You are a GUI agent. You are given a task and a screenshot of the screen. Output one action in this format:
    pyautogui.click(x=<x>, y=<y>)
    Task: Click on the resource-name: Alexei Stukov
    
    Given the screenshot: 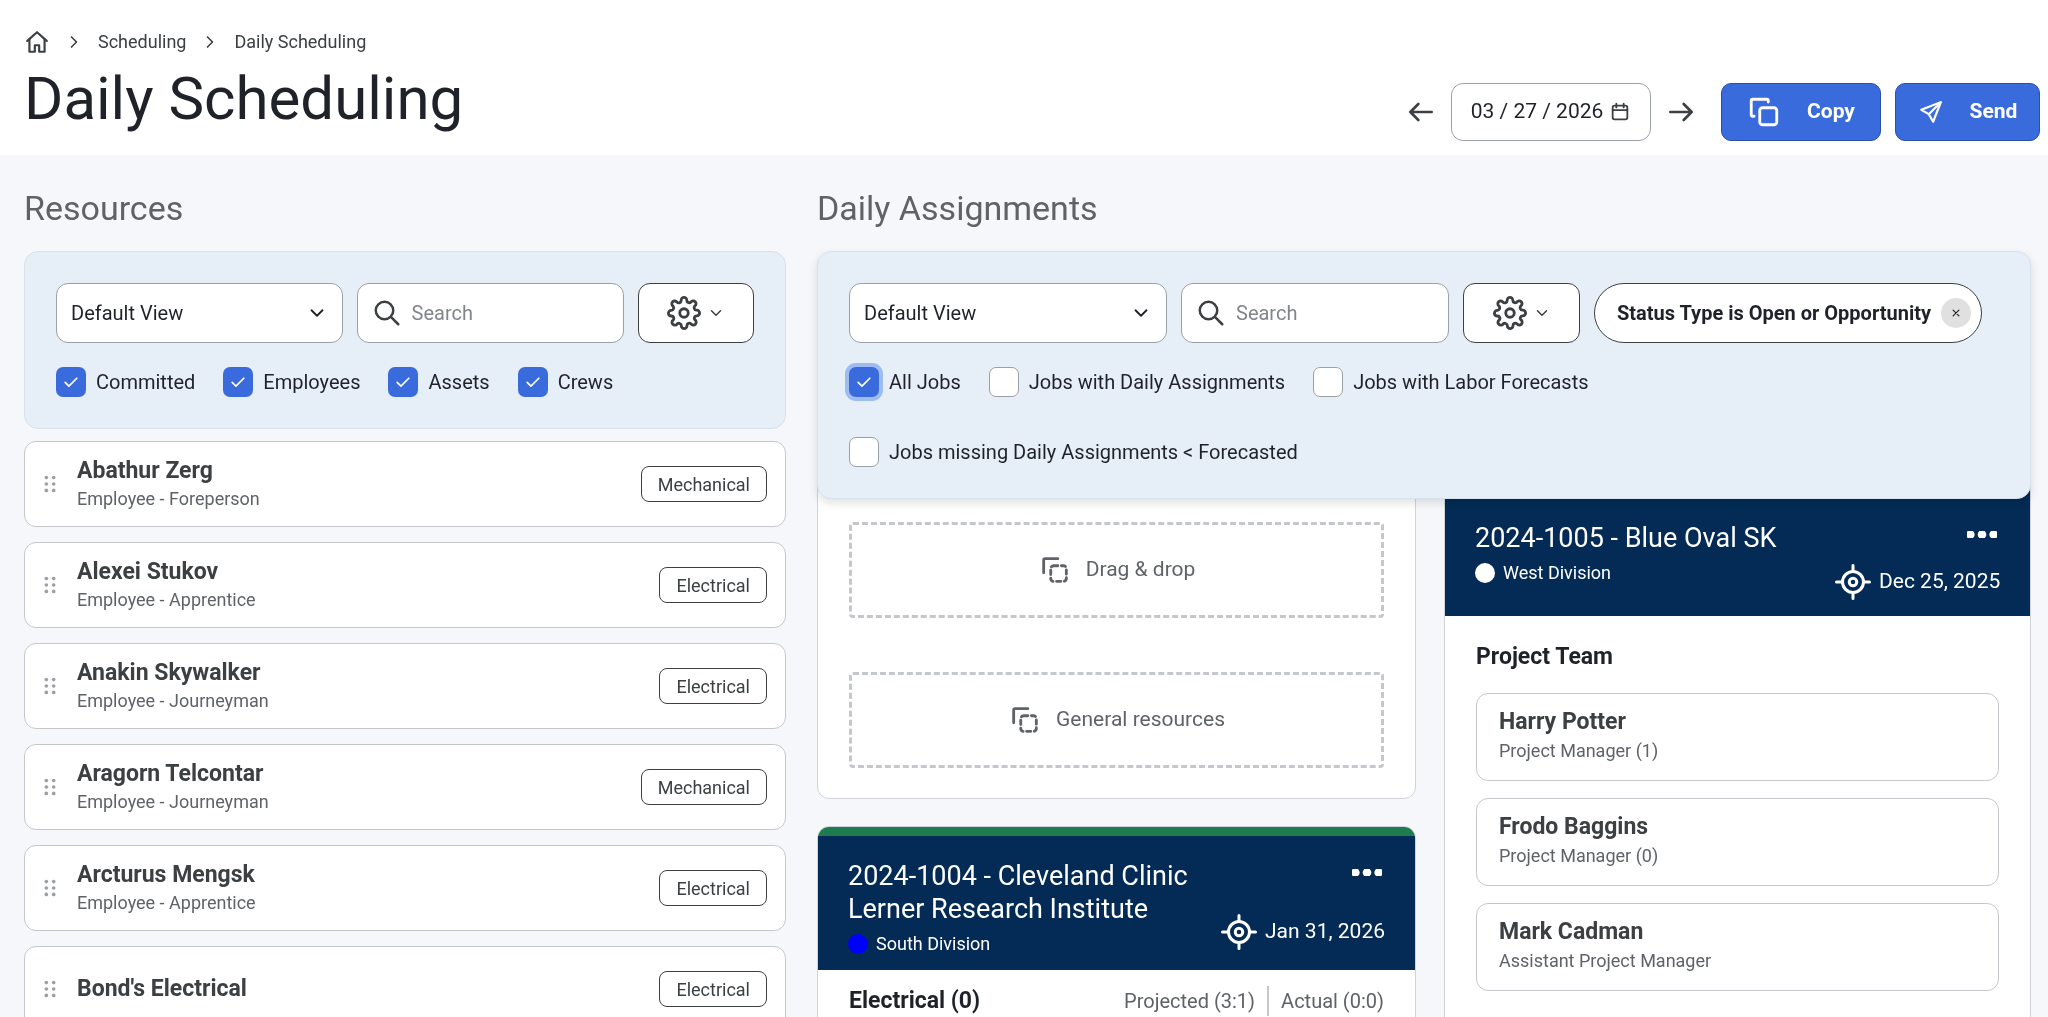 What is the action you would take?
    pyautogui.click(x=148, y=572)
    